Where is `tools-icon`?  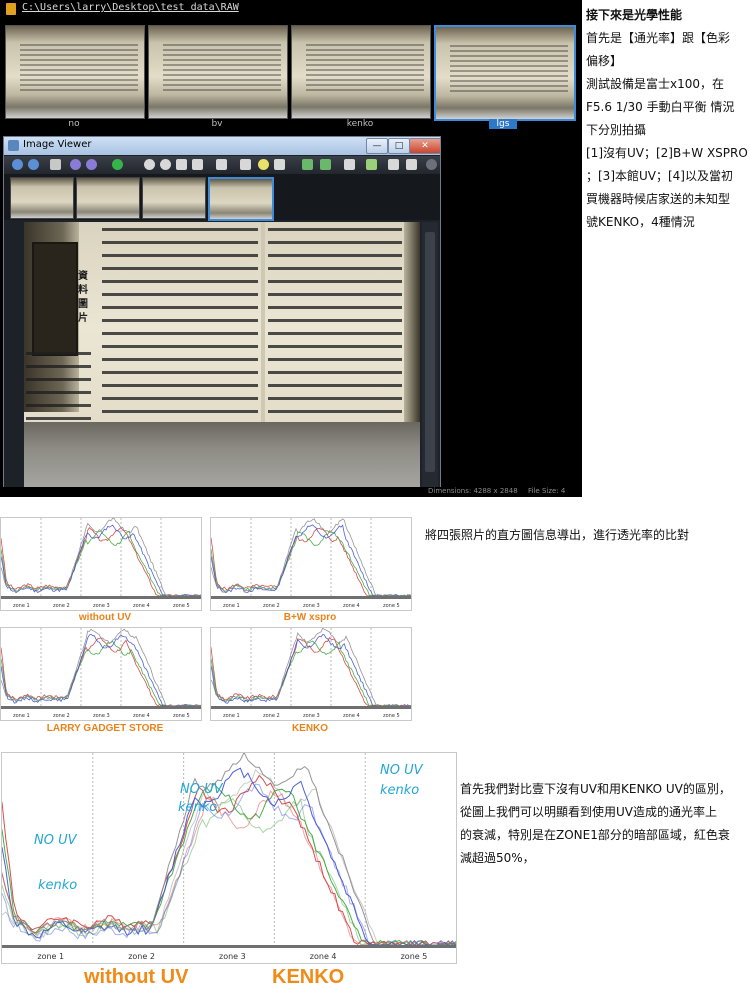
tools-icon is located at coordinates (349, 164).